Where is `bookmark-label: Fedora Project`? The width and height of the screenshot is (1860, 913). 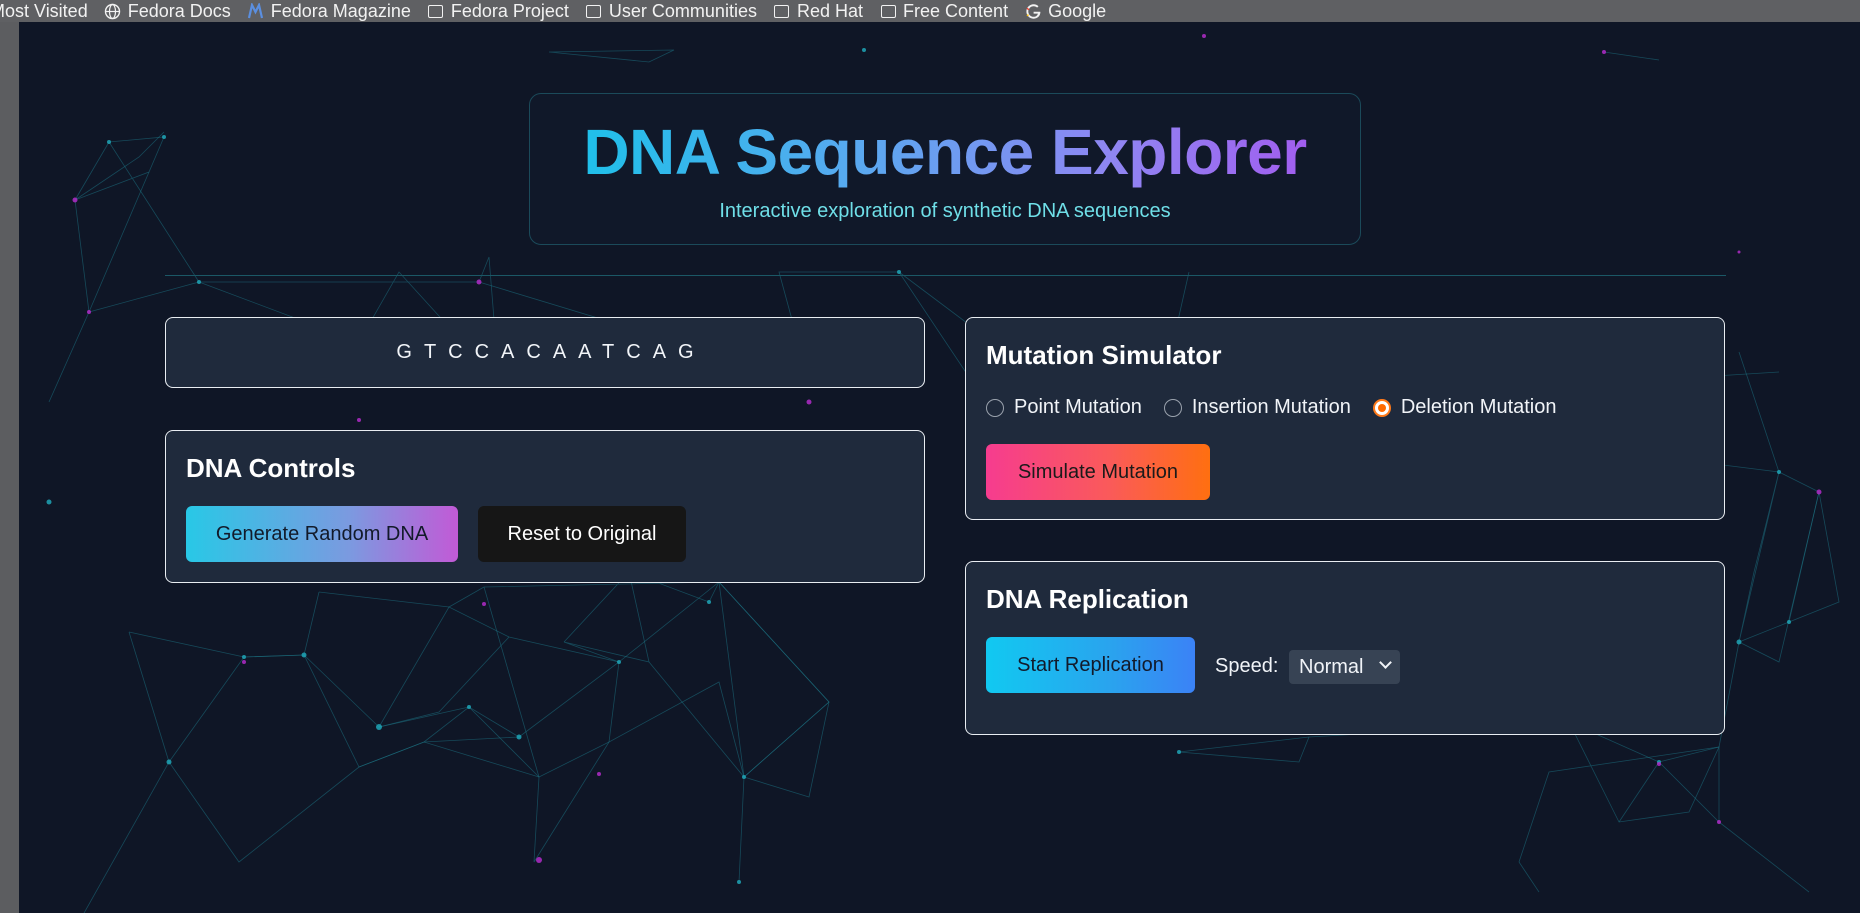
bookmark-label: Fedora Project is located at coordinates (509, 11).